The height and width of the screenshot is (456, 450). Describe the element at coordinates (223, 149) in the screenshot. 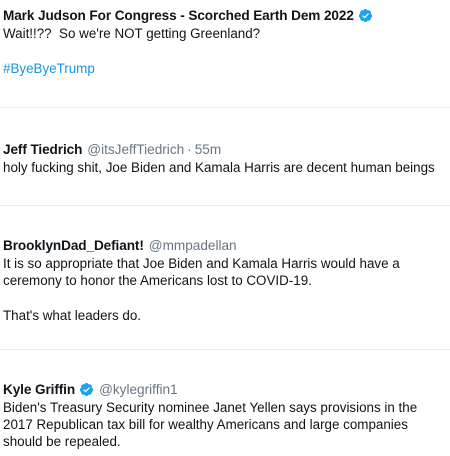

I see `tweet-header: Jeff Tiedrich @itsJeffTiedrich · 55m` at that location.